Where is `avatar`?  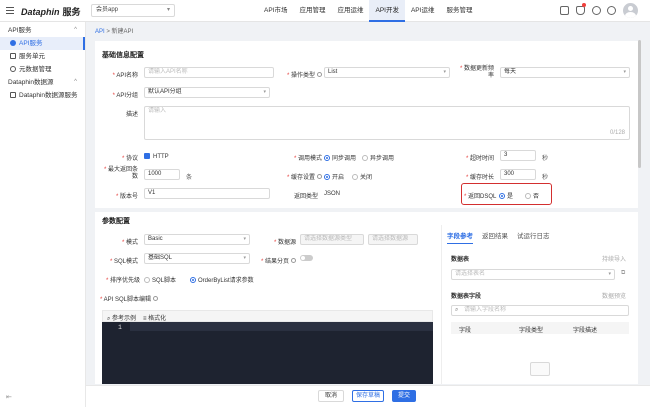
avatar is located at coordinates (630, 10).